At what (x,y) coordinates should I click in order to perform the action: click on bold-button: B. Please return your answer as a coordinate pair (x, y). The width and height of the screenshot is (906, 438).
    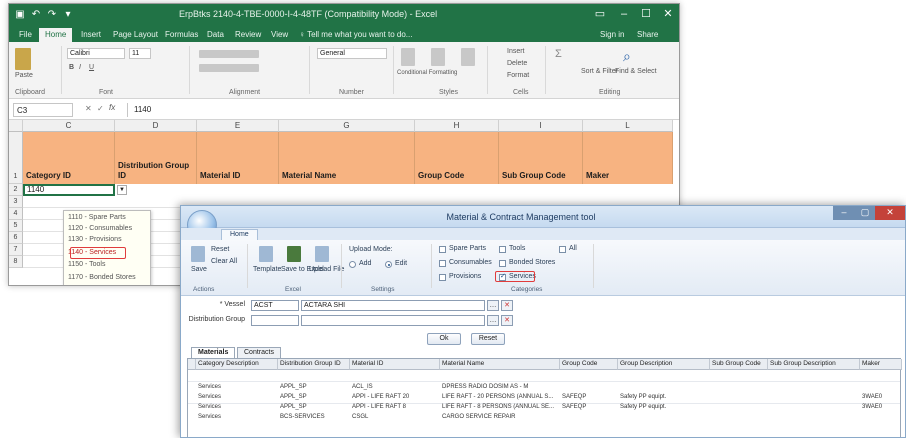
    Looking at the image, I should click on (71, 67).